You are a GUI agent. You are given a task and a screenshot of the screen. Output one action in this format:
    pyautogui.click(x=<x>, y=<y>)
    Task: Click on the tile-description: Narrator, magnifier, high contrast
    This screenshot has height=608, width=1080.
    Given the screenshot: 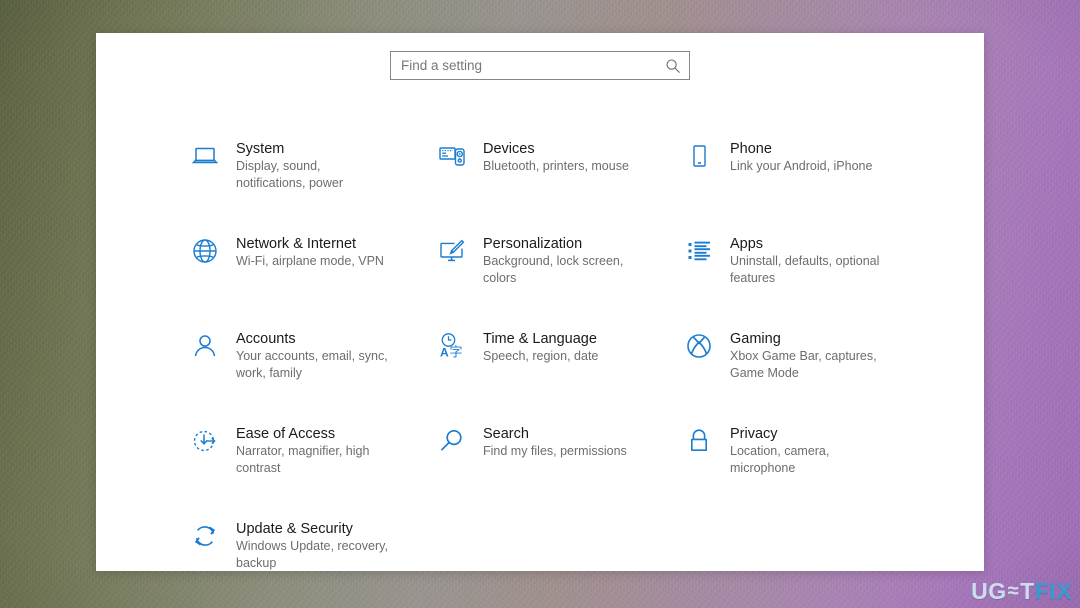 What is the action you would take?
    pyautogui.click(x=303, y=459)
    